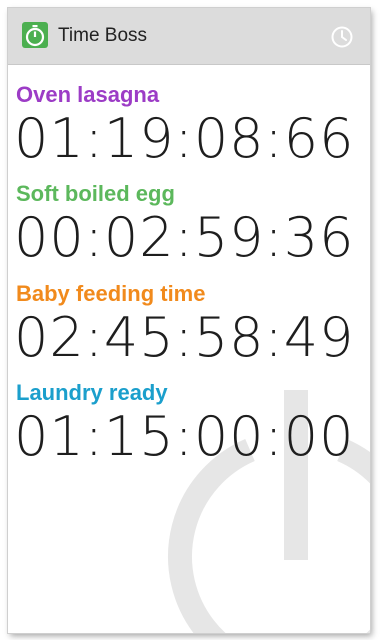  I want to click on timer-name: Baby feeding time, so click(111, 293).